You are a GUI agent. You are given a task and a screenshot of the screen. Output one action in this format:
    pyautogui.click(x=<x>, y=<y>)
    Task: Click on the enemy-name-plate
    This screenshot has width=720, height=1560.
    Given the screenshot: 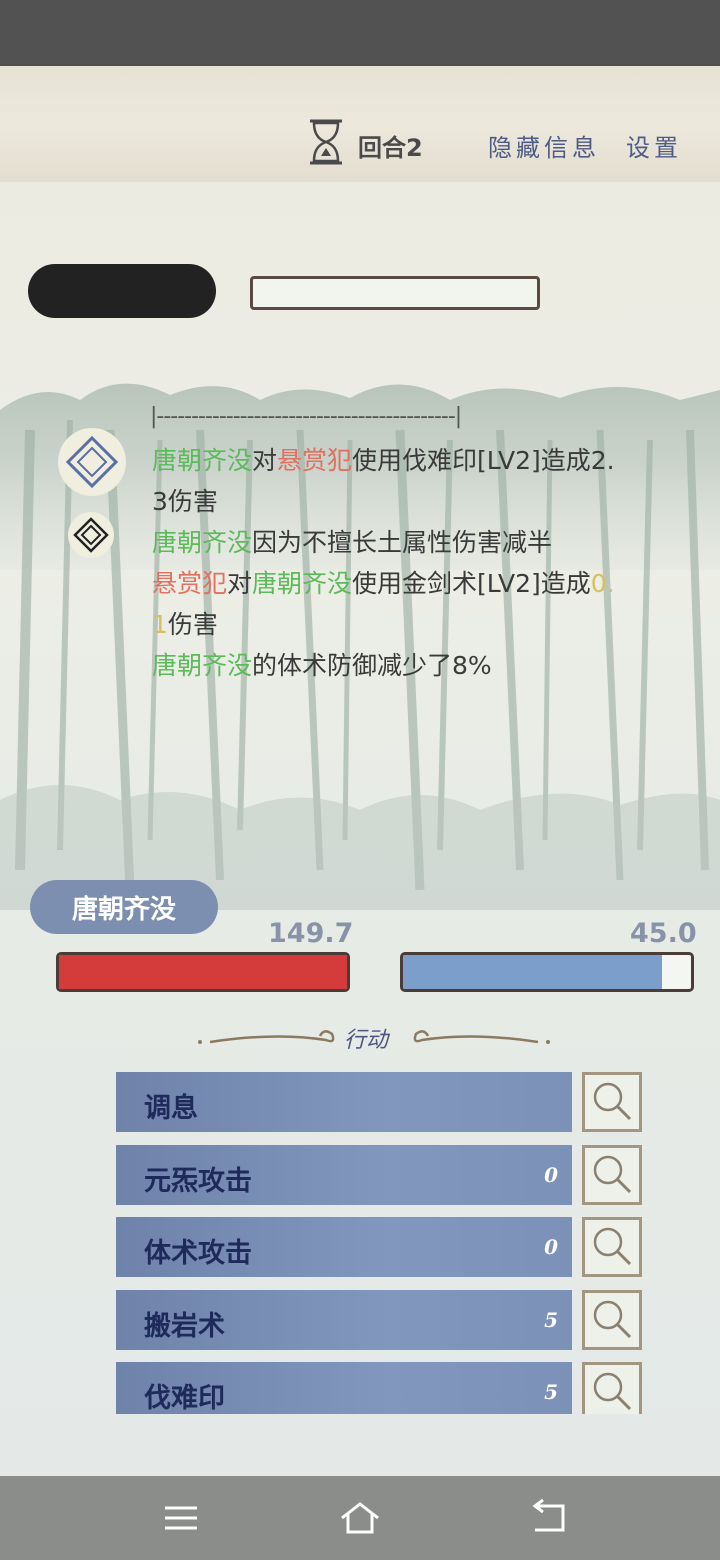 What is the action you would take?
    pyautogui.click(x=122, y=291)
    